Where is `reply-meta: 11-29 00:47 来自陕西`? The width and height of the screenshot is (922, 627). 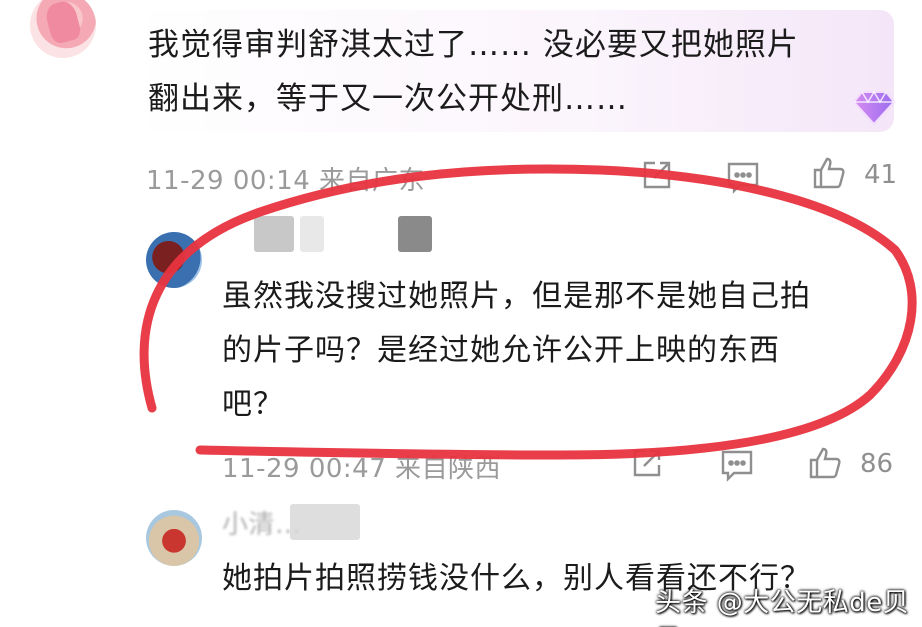
reply-meta: 11-29 00:47 来自陕西 is located at coordinates (362, 469).